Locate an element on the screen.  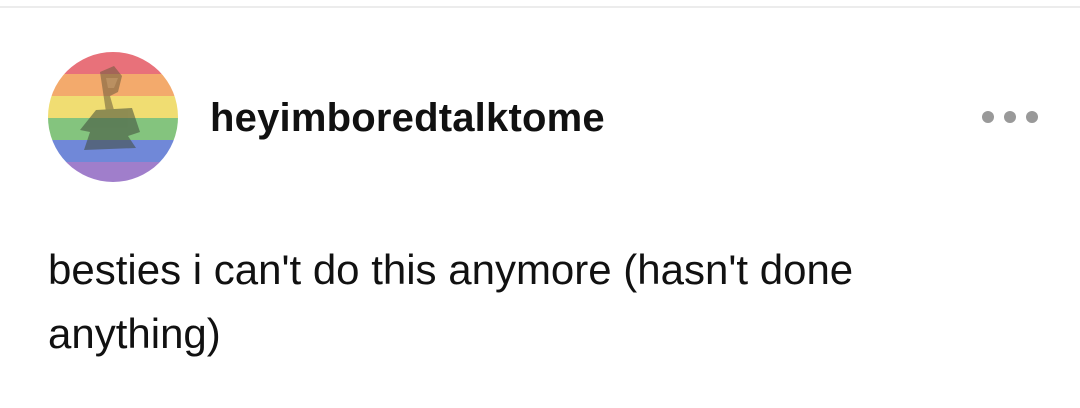
more-options-button is located at coordinates (1010, 117).